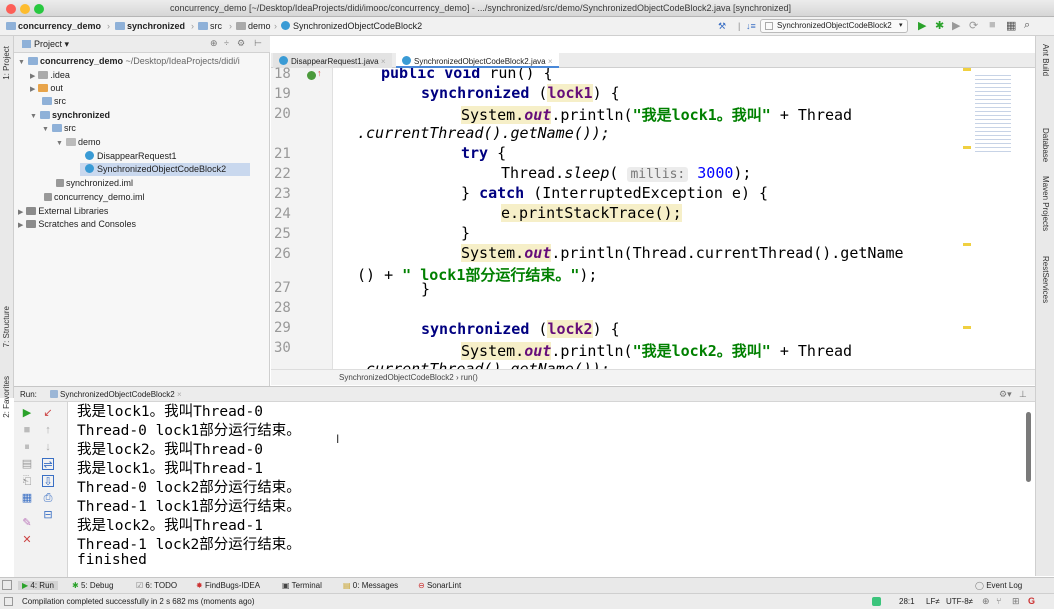  What do you see at coordinates (1005, 394) in the screenshot?
I see `settings-gear-icon: ⚙▾` at bounding box center [1005, 394].